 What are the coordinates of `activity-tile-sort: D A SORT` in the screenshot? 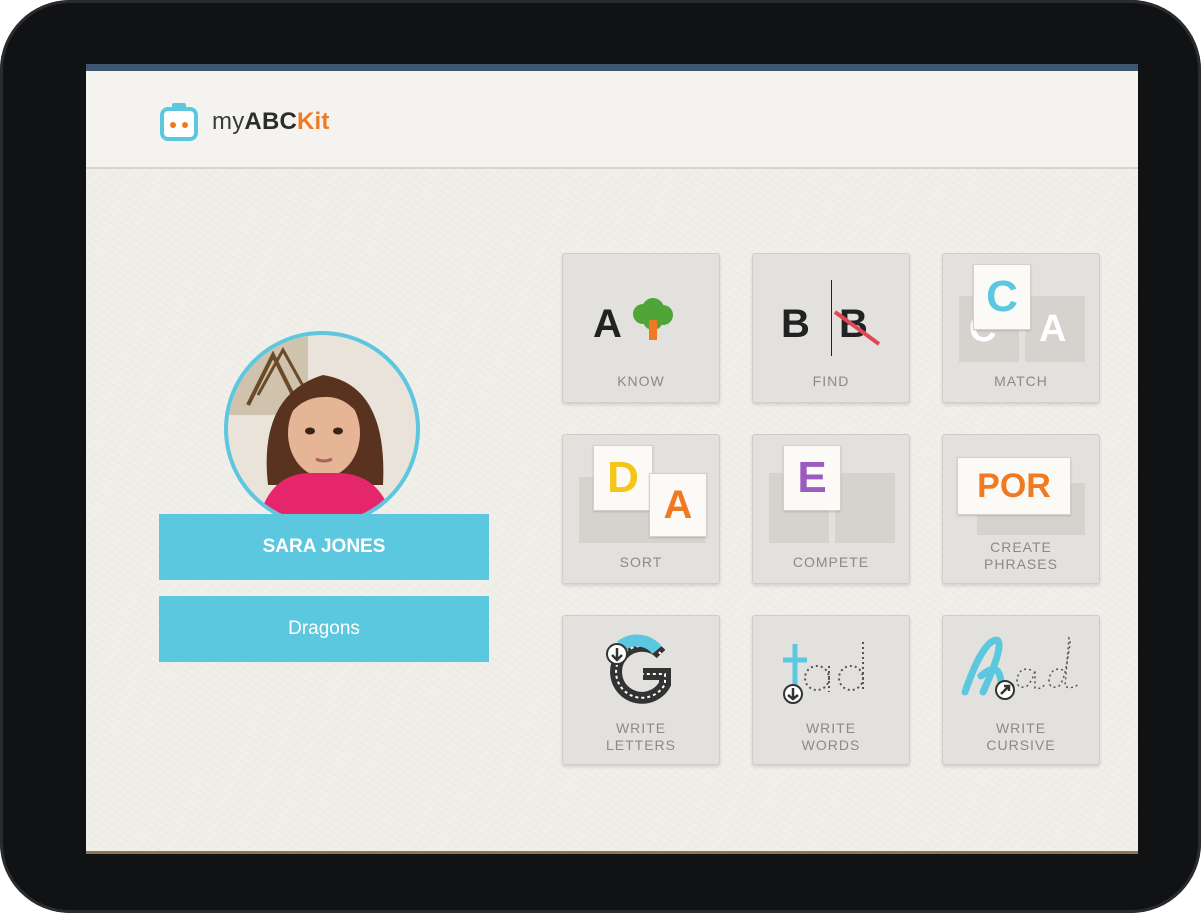 It's located at (641, 509).